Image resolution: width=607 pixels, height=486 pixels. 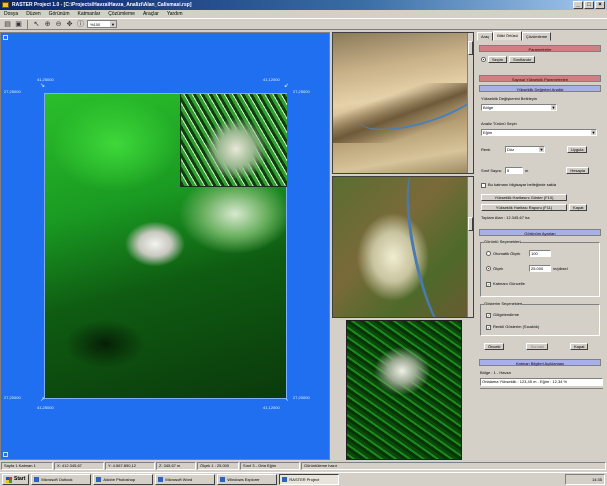 What do you see at coordinates (498, 59) in the screenshot?
I see `select-mode-button: Seçim` at bounding box center [498, 59].